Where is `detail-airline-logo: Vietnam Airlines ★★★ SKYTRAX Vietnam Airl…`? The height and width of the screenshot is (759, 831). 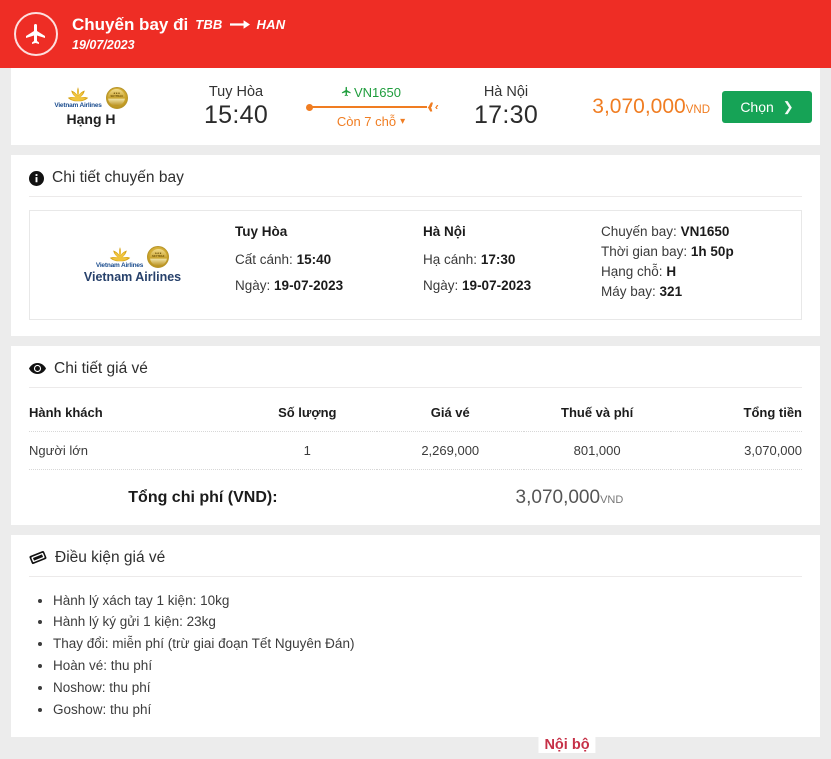
detail-airline-logo: Vietnam Airlines ★★★ SKYTRAX Vietnam Airl… is located at coordinates (132, 265).